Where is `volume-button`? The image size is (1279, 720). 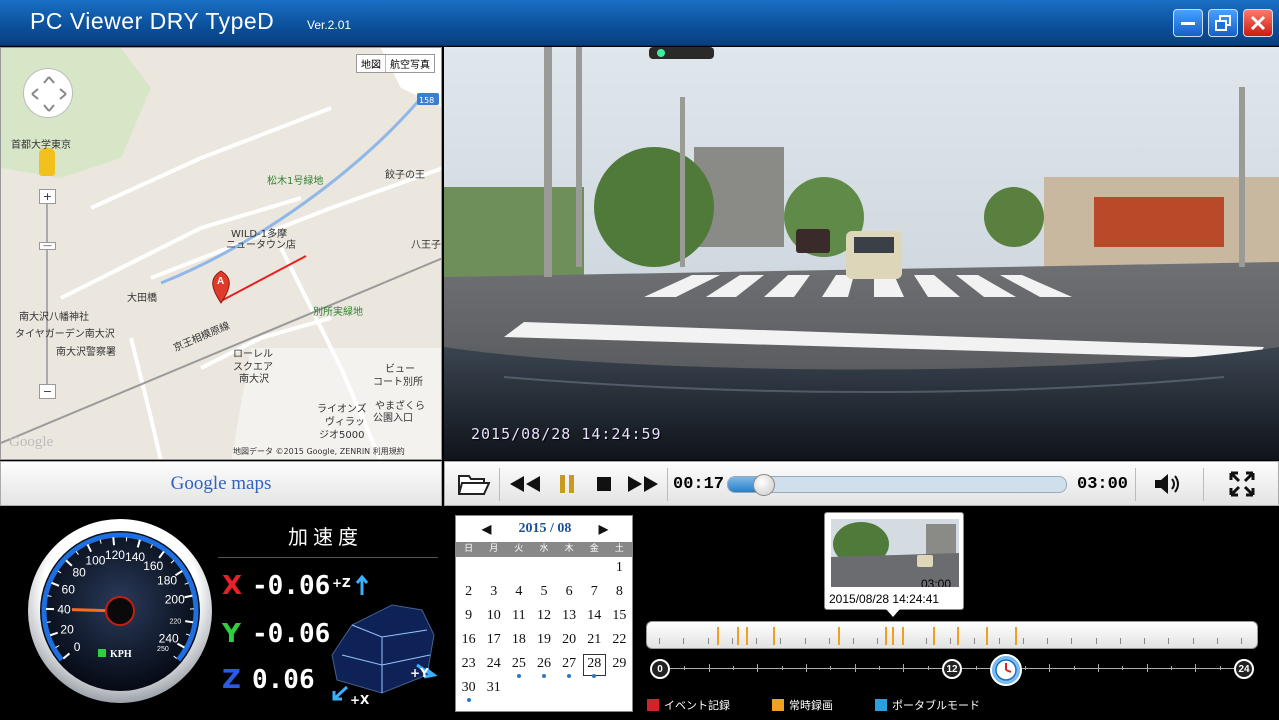 volume-button is located at coordinates (1168, 484).